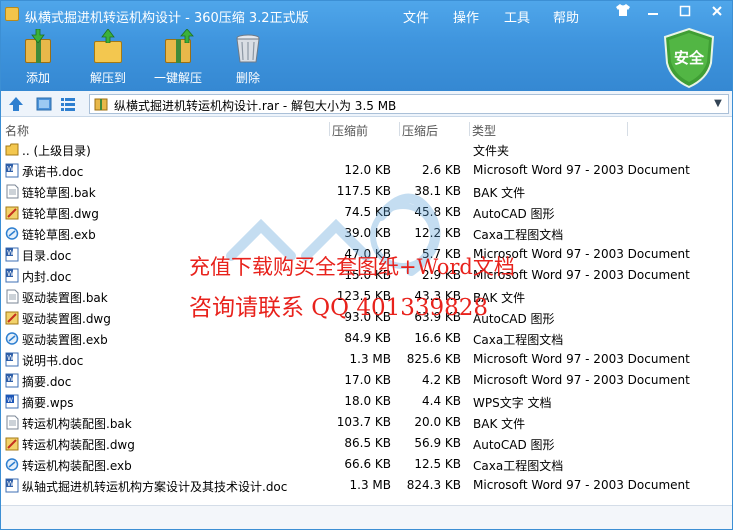 This screenshot has height=530, width=733. Describe the element at coordinates (53, 172) in the screenshot. I see `file-name: 承诺书.doc` at that location.